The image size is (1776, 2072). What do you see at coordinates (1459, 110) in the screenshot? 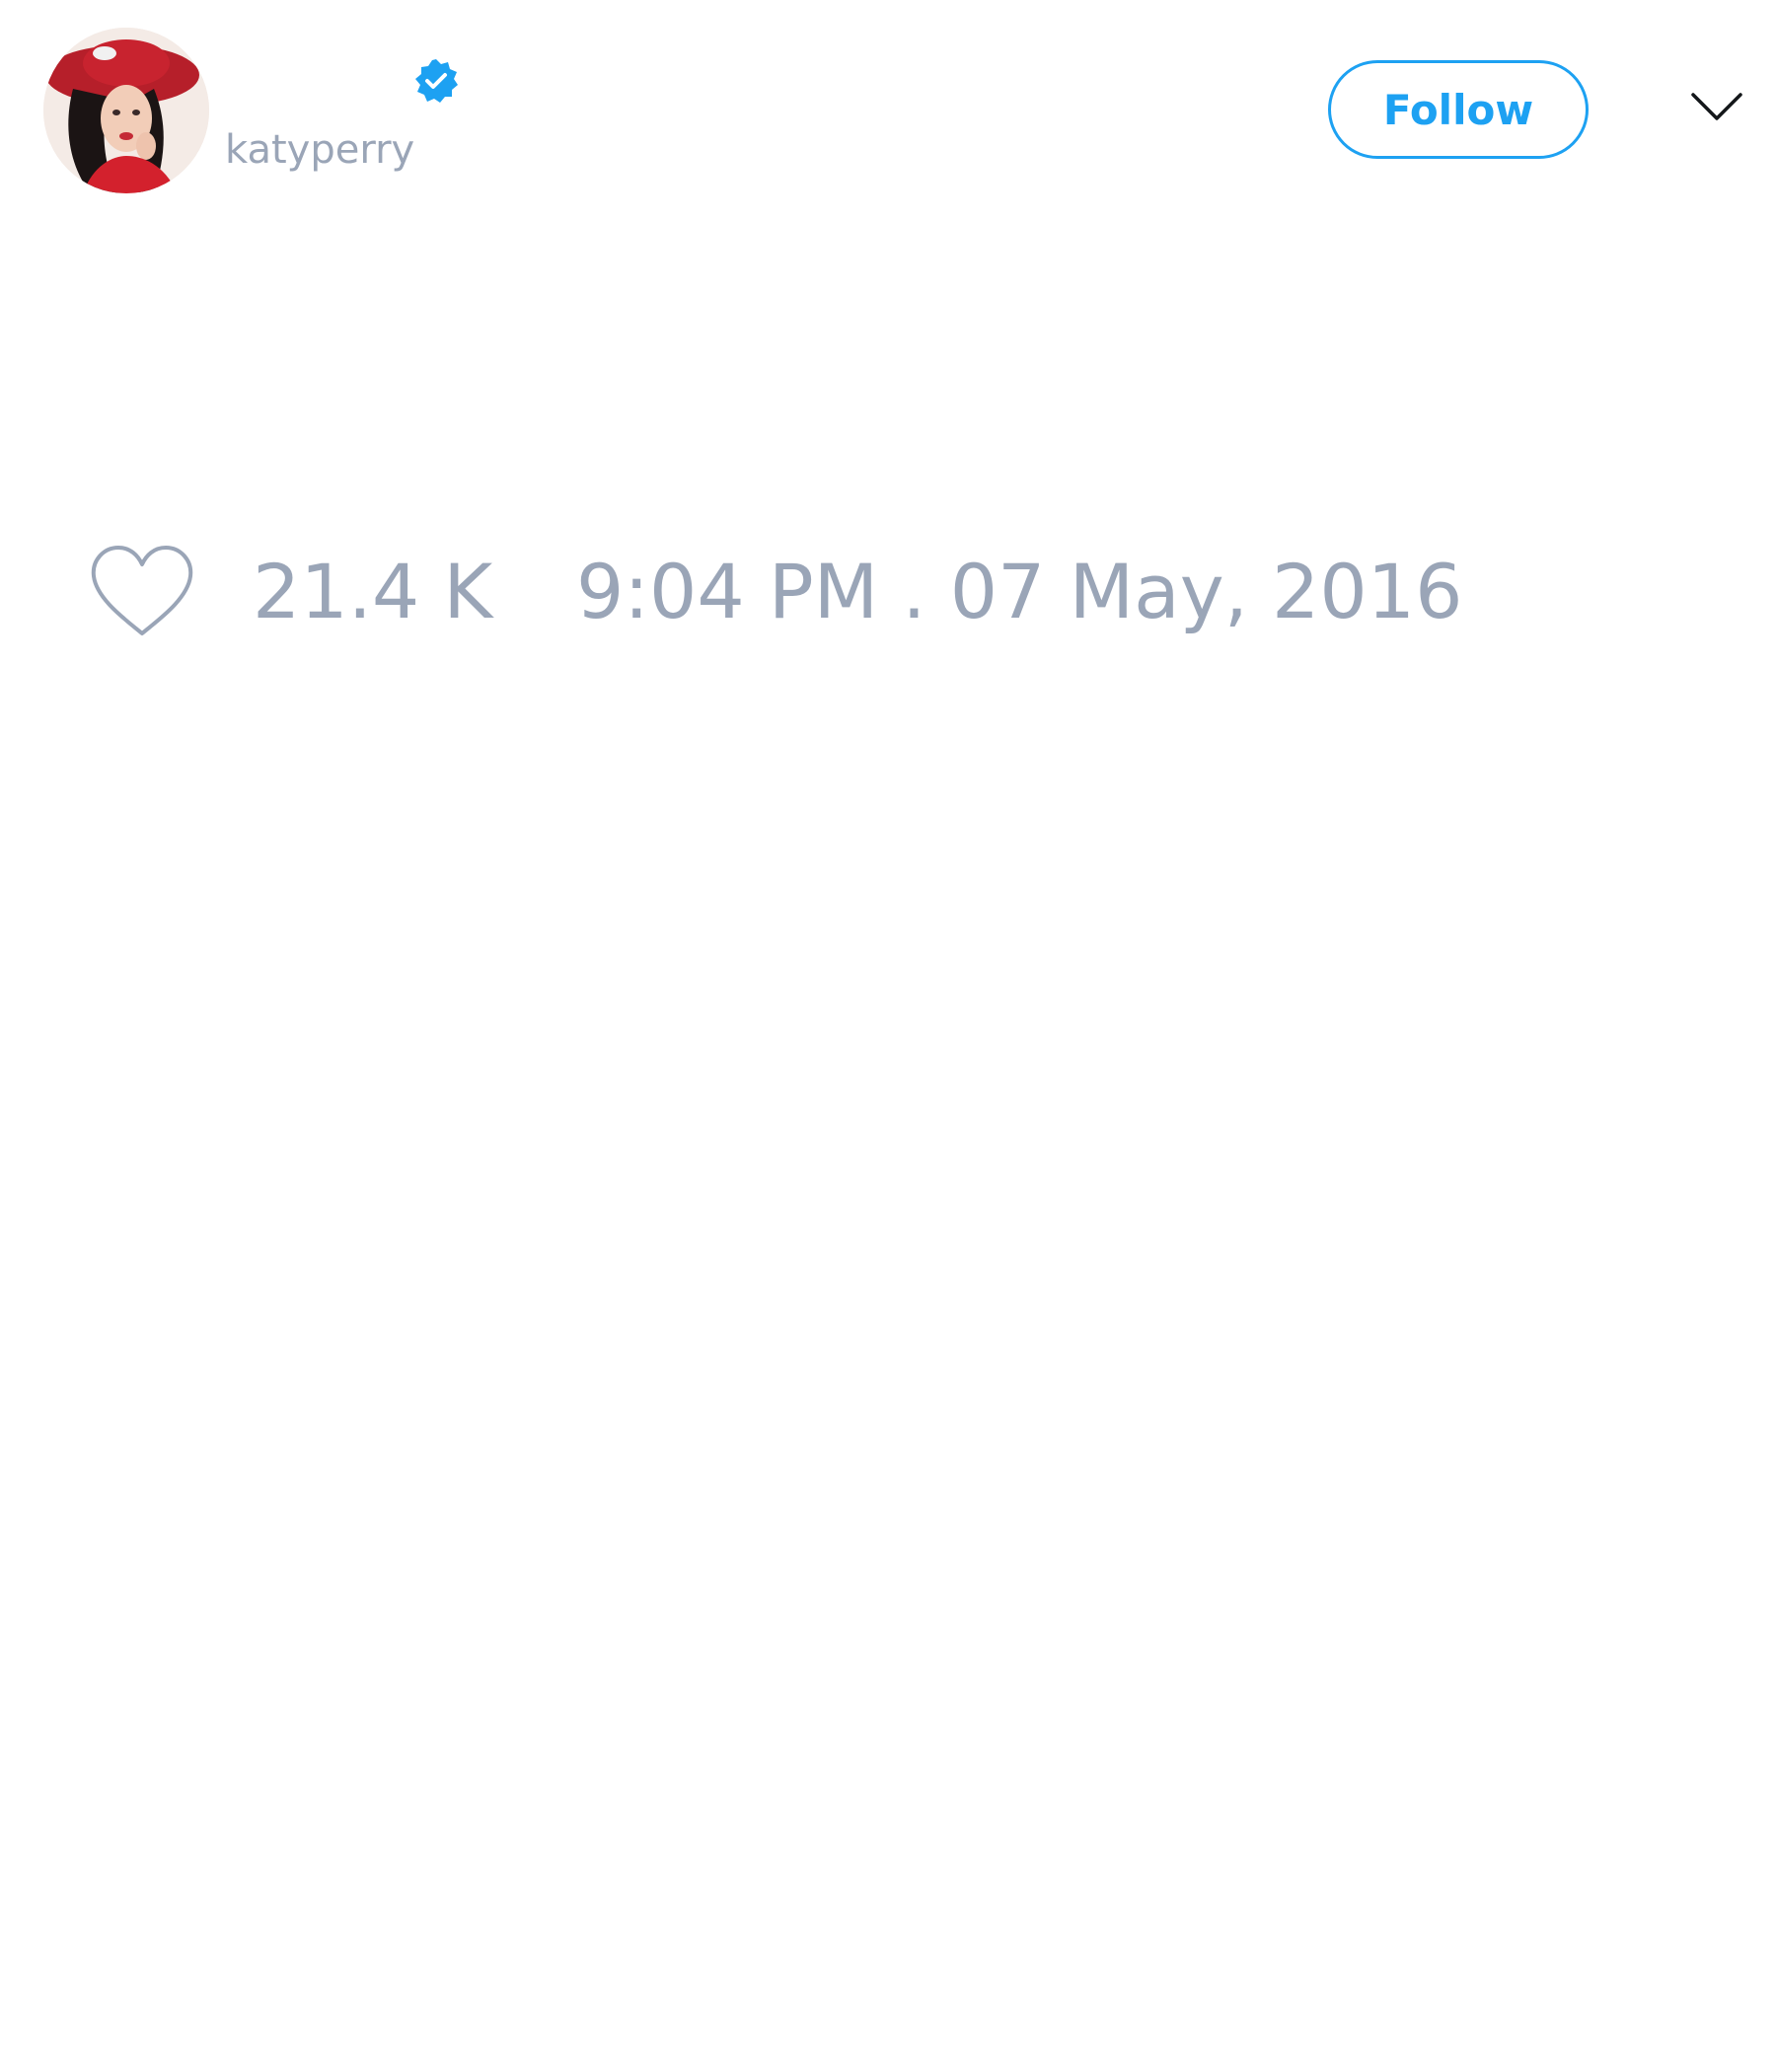
I see `follow-button: Follow` at bounding box center [1459, 110].